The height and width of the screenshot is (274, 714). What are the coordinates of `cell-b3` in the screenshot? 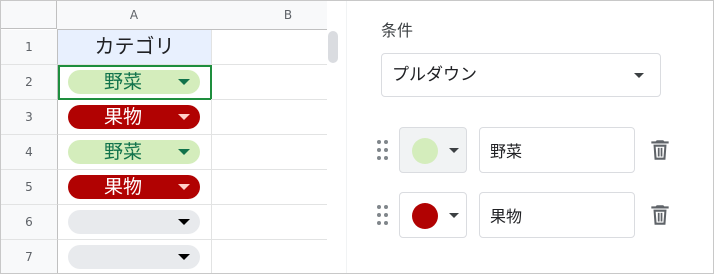 It's located at (269, 117).